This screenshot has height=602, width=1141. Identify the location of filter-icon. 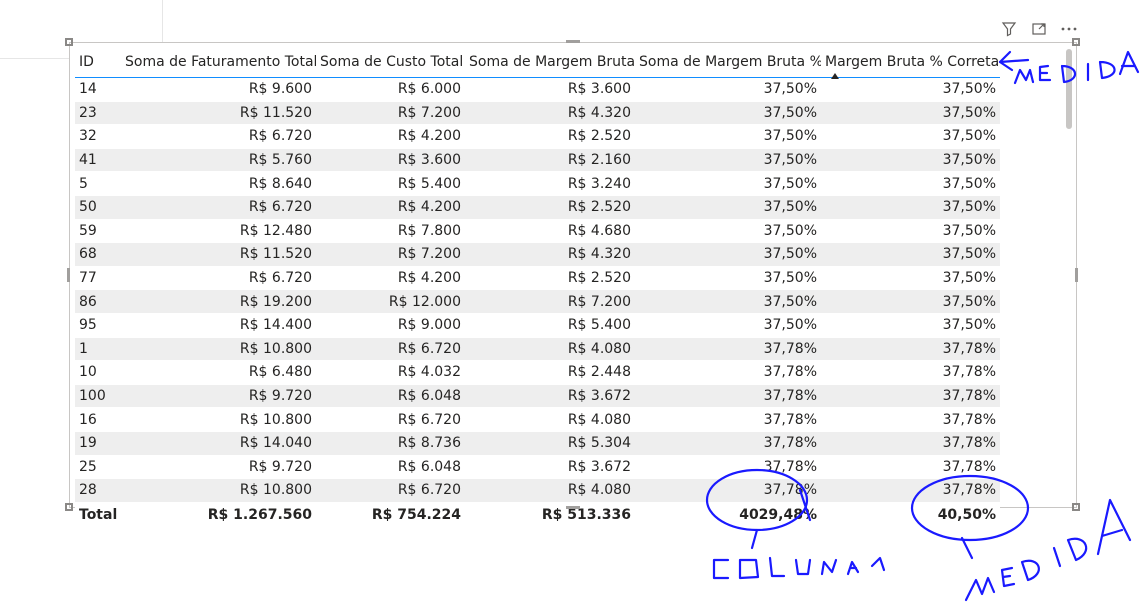
(1009, 29).